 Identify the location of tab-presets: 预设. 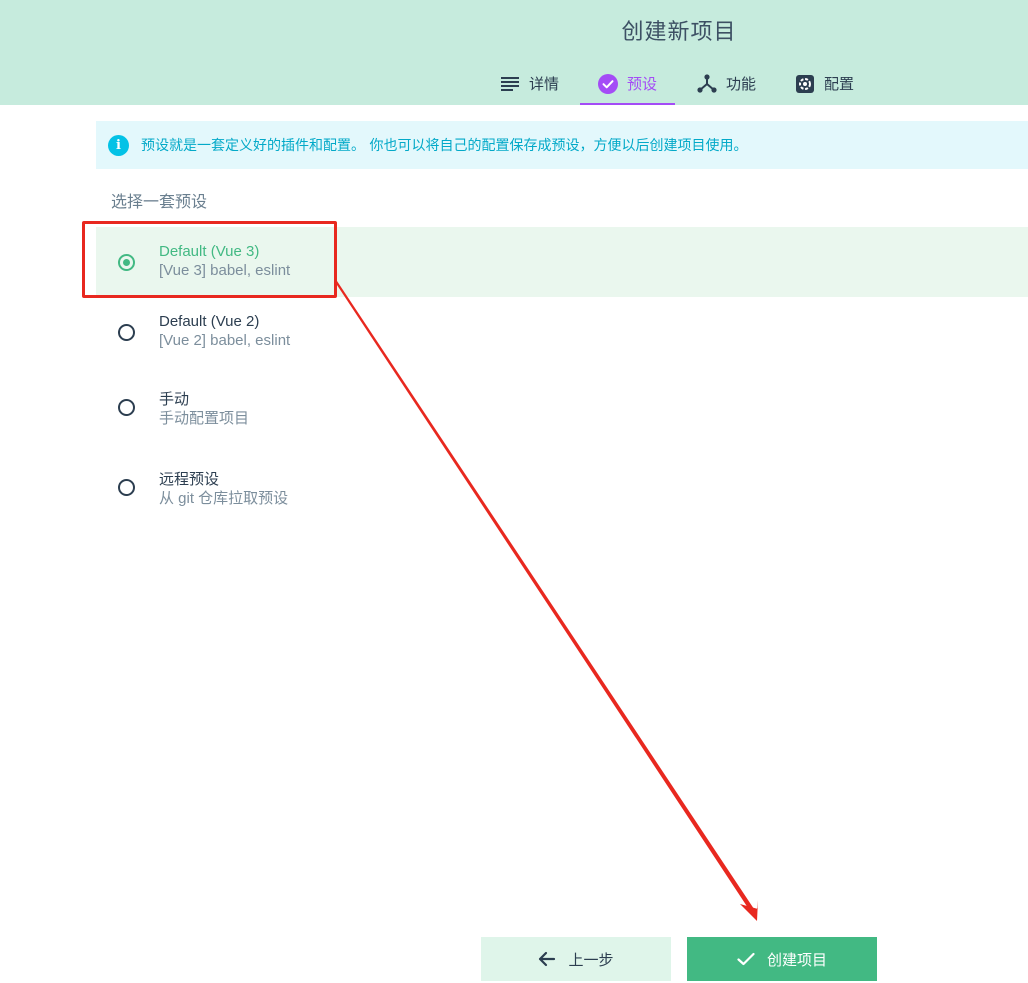
(627, 83).